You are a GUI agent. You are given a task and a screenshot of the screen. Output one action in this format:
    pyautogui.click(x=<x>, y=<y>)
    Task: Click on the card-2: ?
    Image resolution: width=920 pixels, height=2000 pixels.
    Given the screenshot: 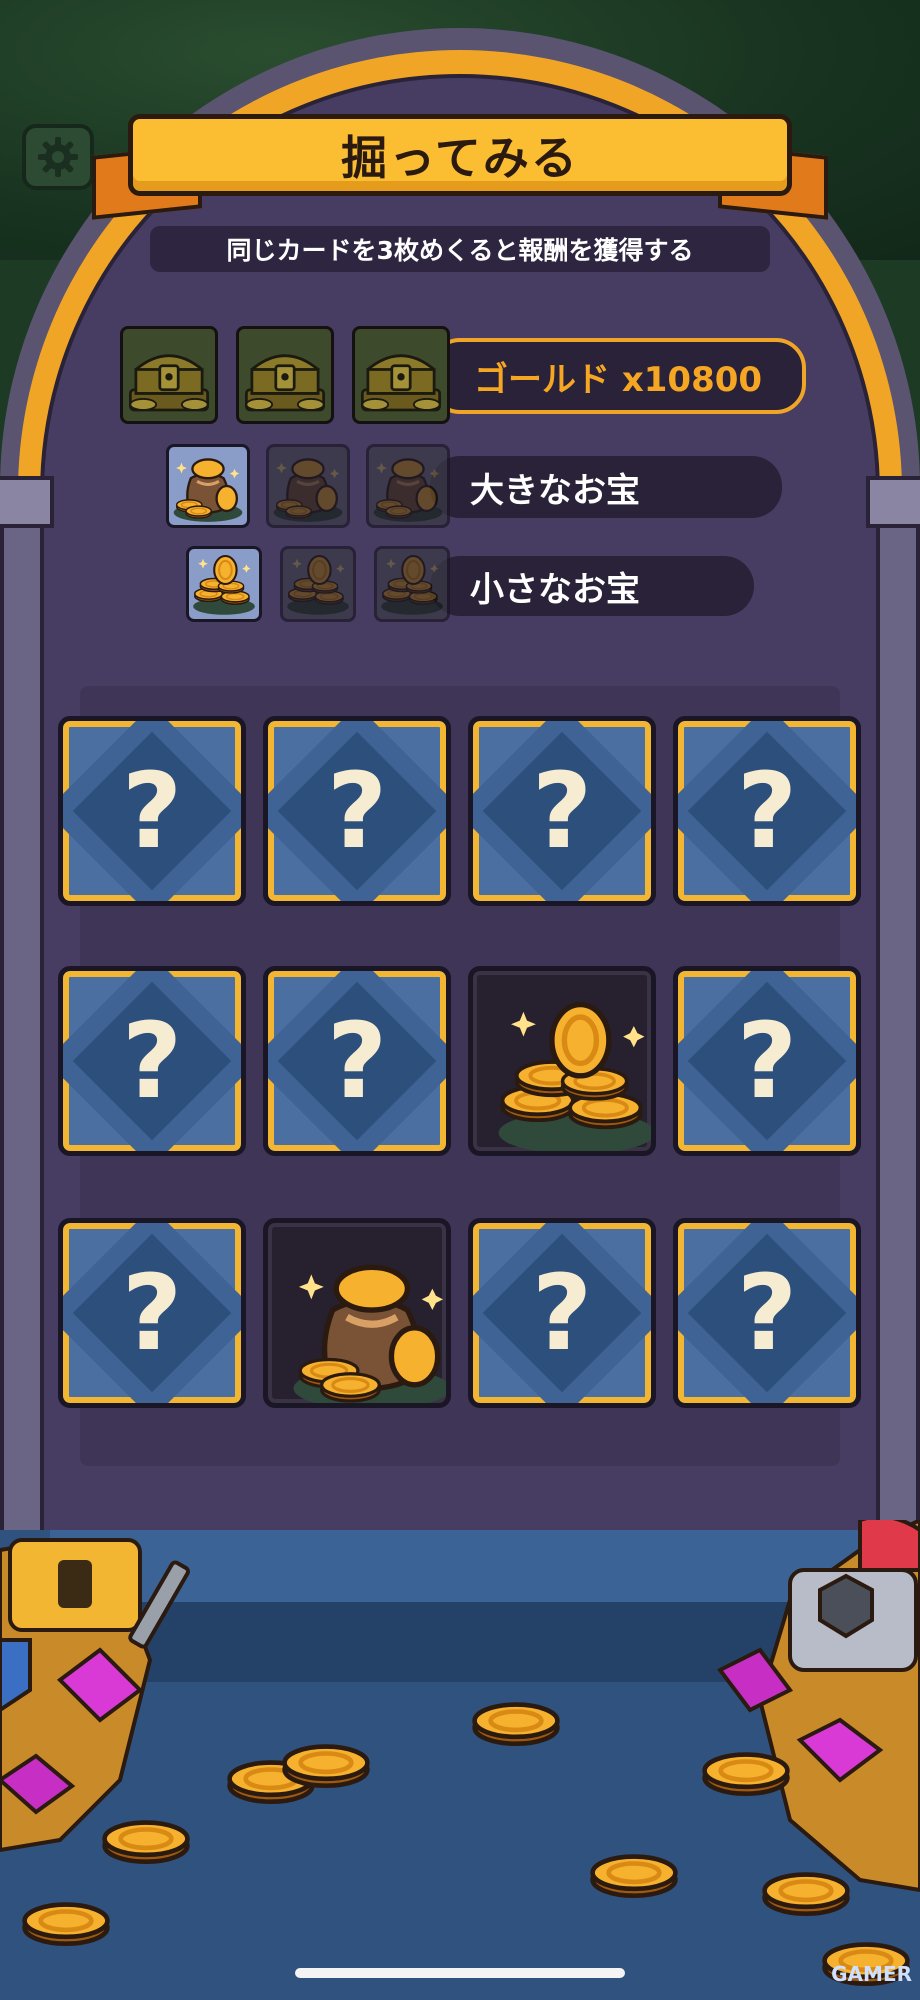 What is the action you would take?
    pyautogui.click(x=357, y=811)
    